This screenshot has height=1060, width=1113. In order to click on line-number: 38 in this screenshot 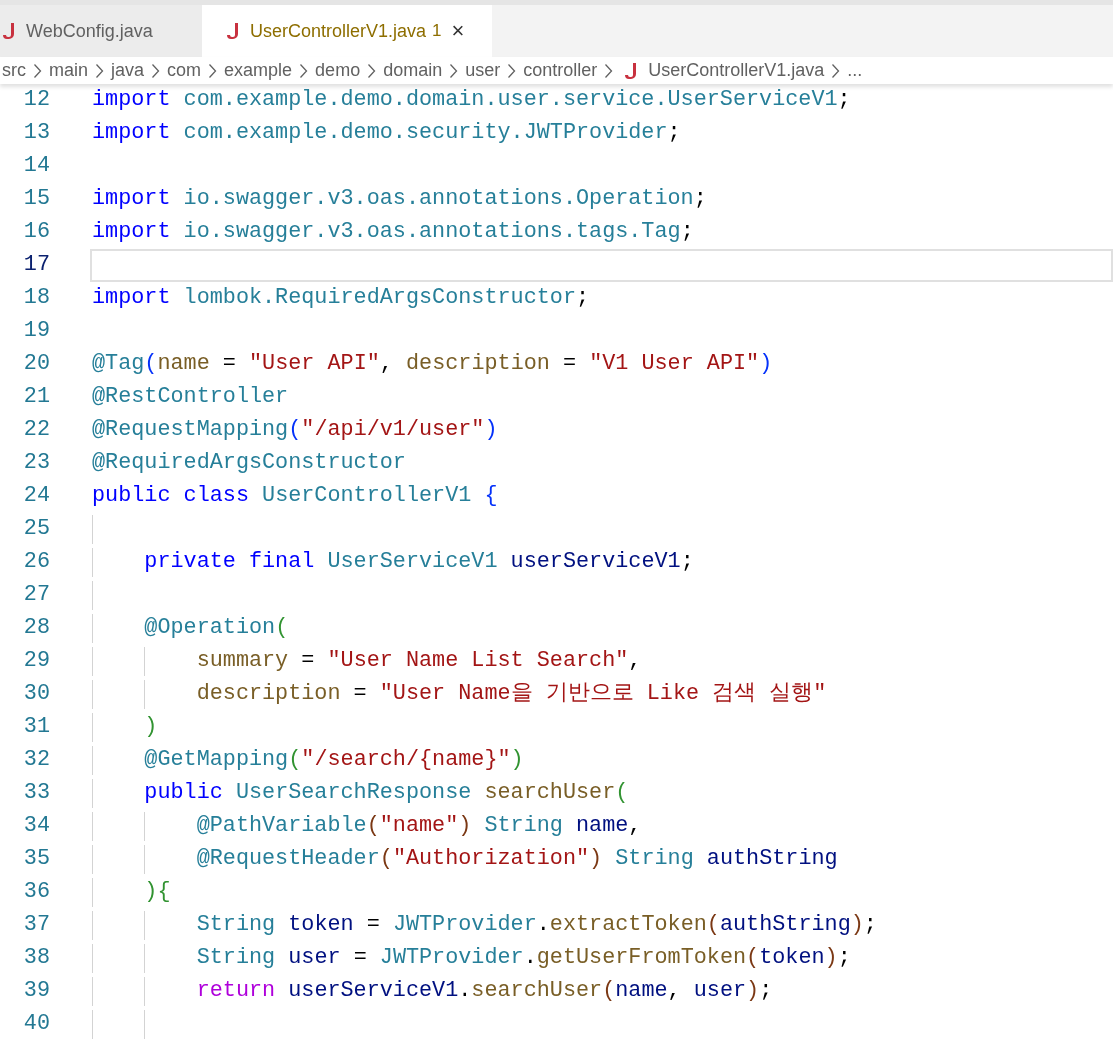, I will do `click(36, 958)`.